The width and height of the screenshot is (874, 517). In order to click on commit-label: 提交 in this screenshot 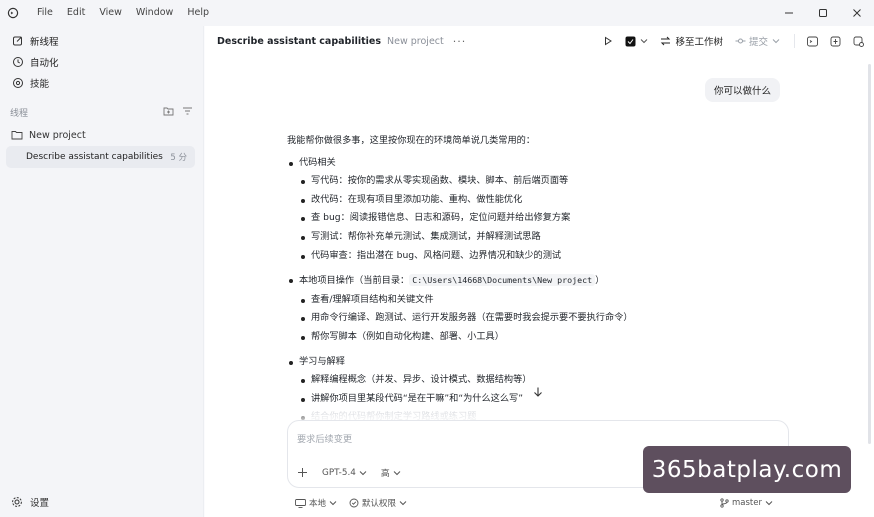, I will do `click(758, 42)`.